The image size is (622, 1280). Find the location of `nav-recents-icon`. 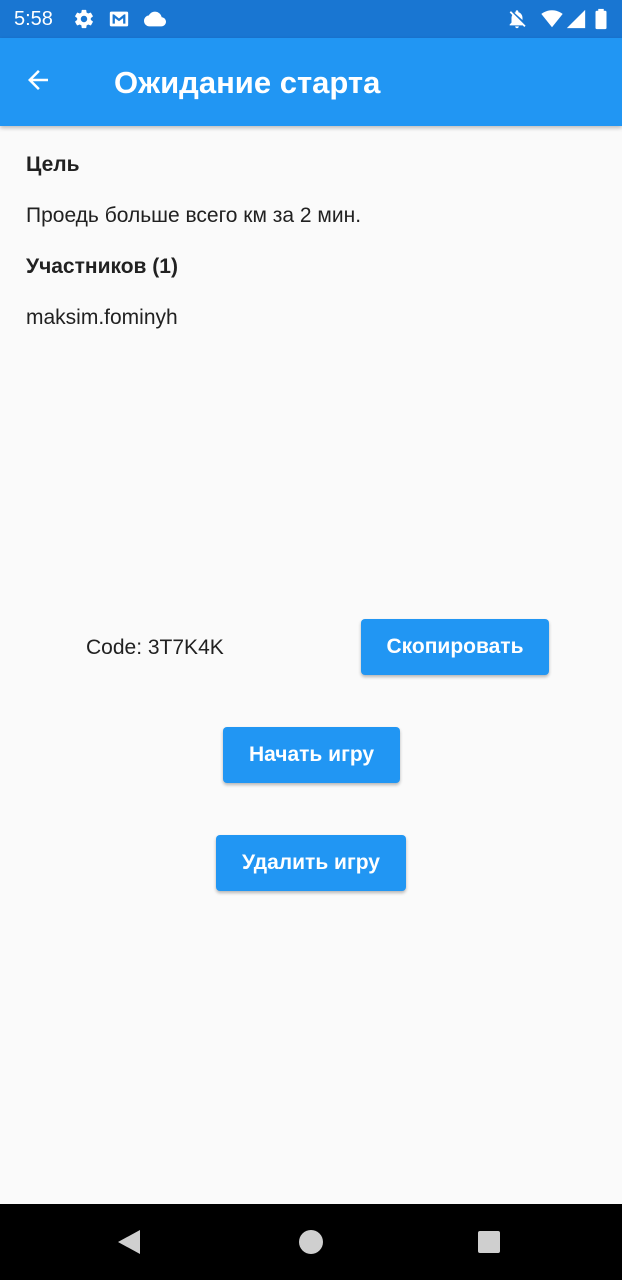

nav-recents-icon is located at coordinates (489, 1242).